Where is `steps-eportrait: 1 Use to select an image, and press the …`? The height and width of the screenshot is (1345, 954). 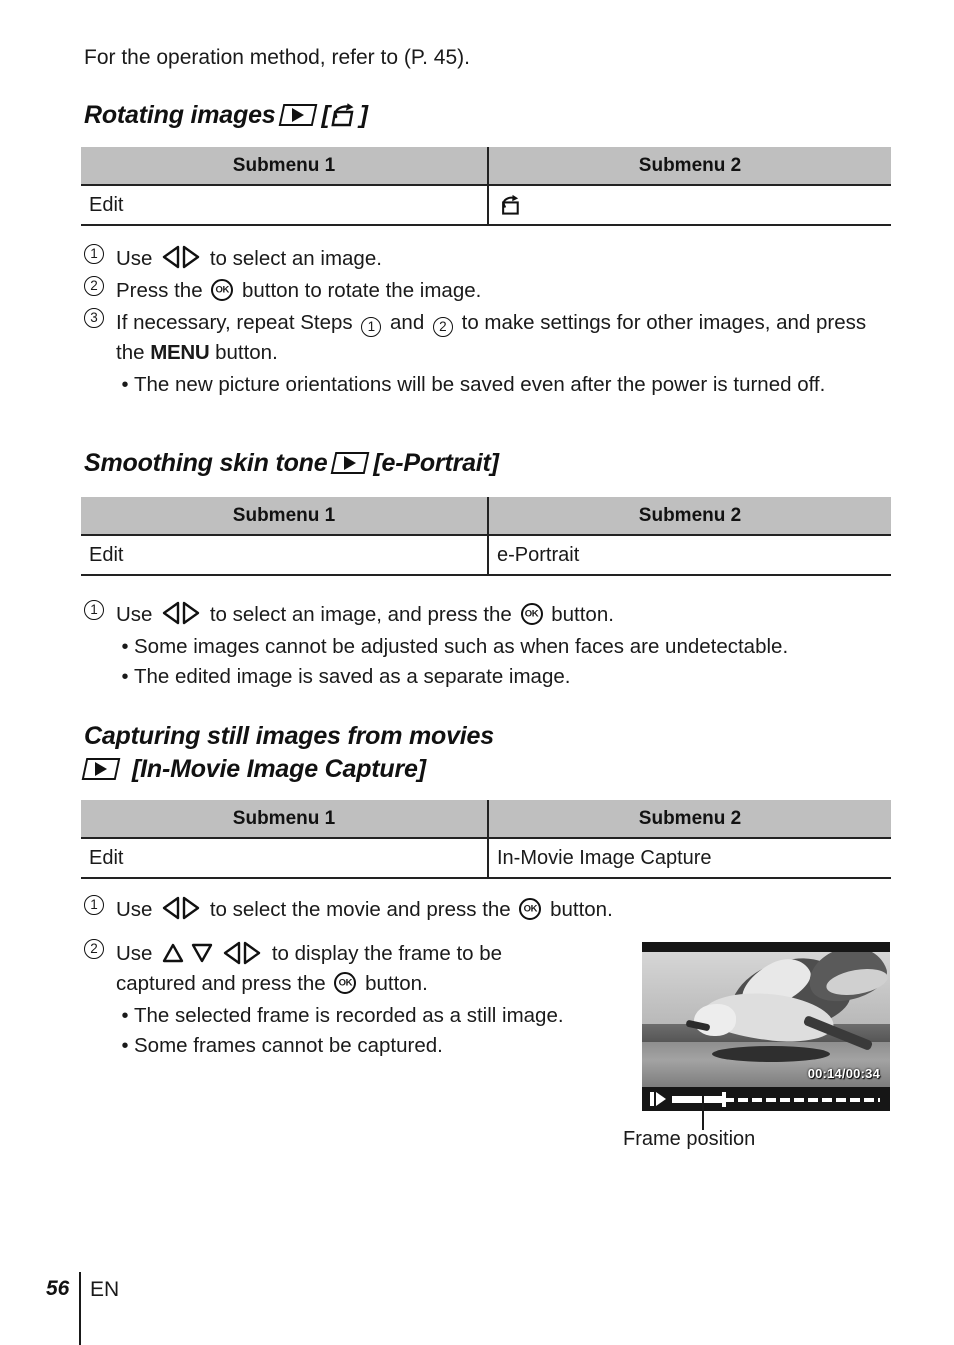 steps-eportrait: 1 Use to select an image, and press the … is located at coordinates (489, 647).